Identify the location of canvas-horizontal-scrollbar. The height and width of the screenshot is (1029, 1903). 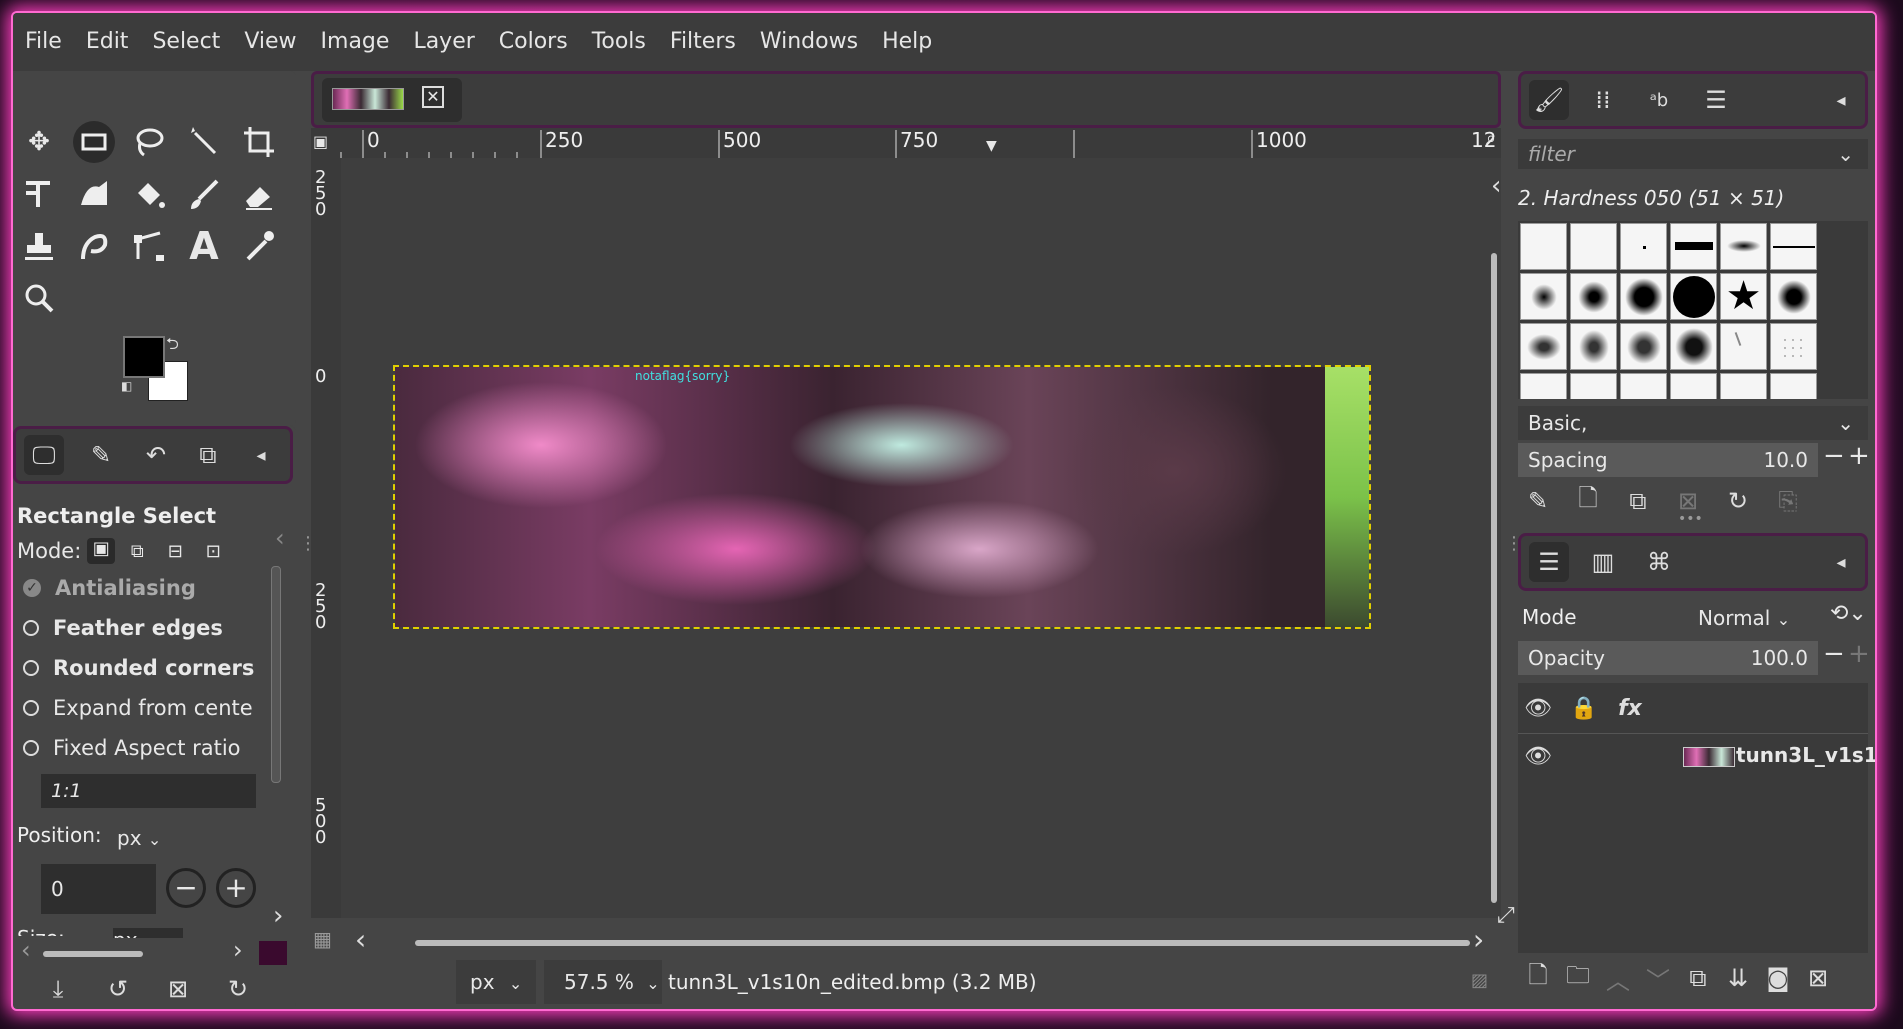
(942, 943).